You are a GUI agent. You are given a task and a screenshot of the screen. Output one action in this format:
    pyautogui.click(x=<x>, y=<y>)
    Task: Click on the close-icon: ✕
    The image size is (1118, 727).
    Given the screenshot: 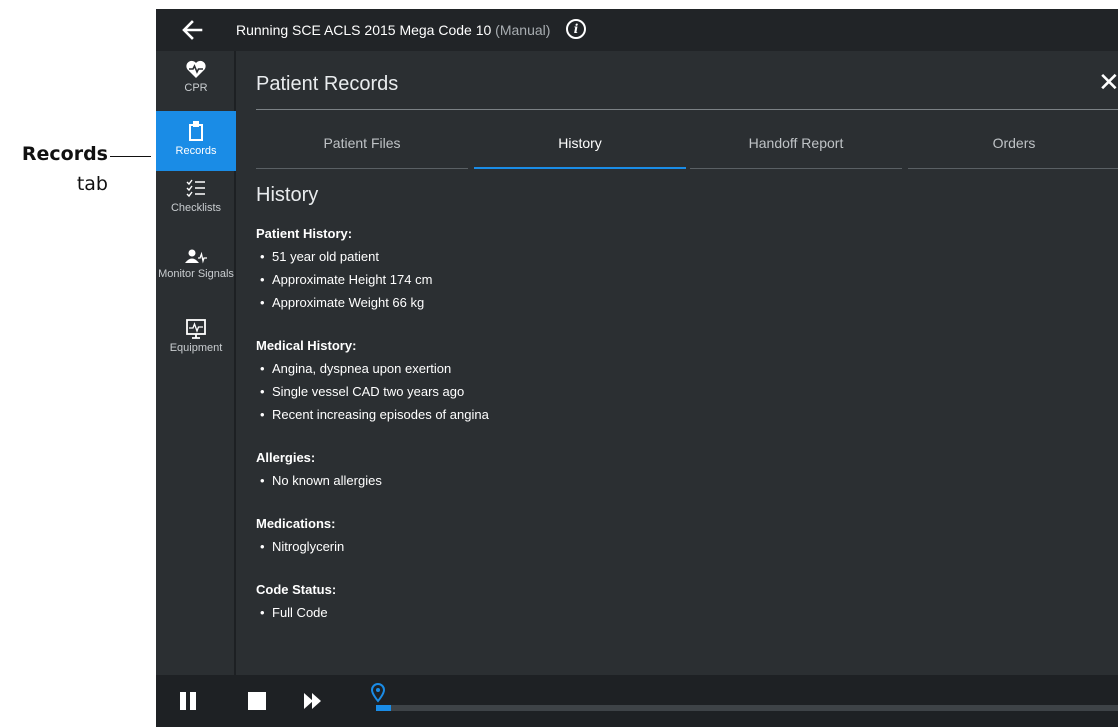 What is the action you would take?
    pyautogui.click(x=1108, y=82)
    